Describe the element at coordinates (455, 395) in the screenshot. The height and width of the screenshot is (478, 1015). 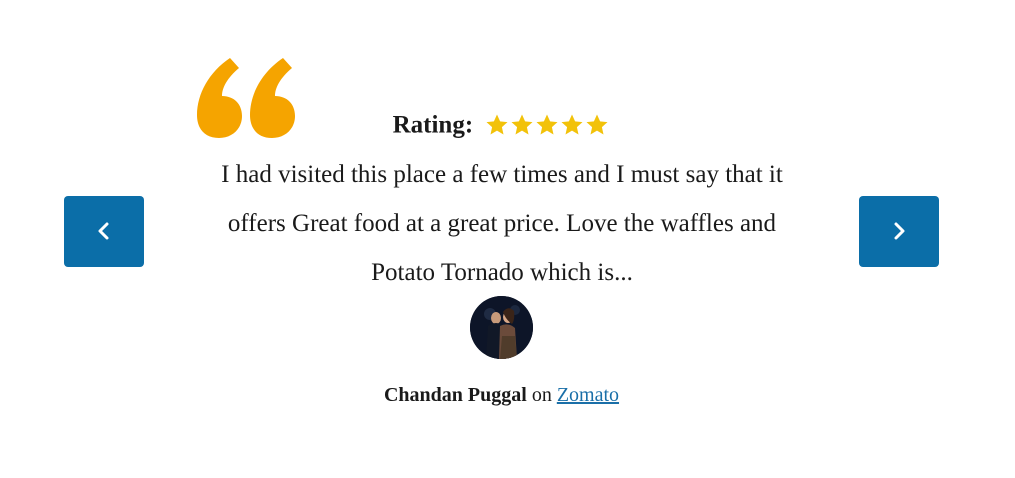
I see `author-name: Chandan Puggal` at that location.